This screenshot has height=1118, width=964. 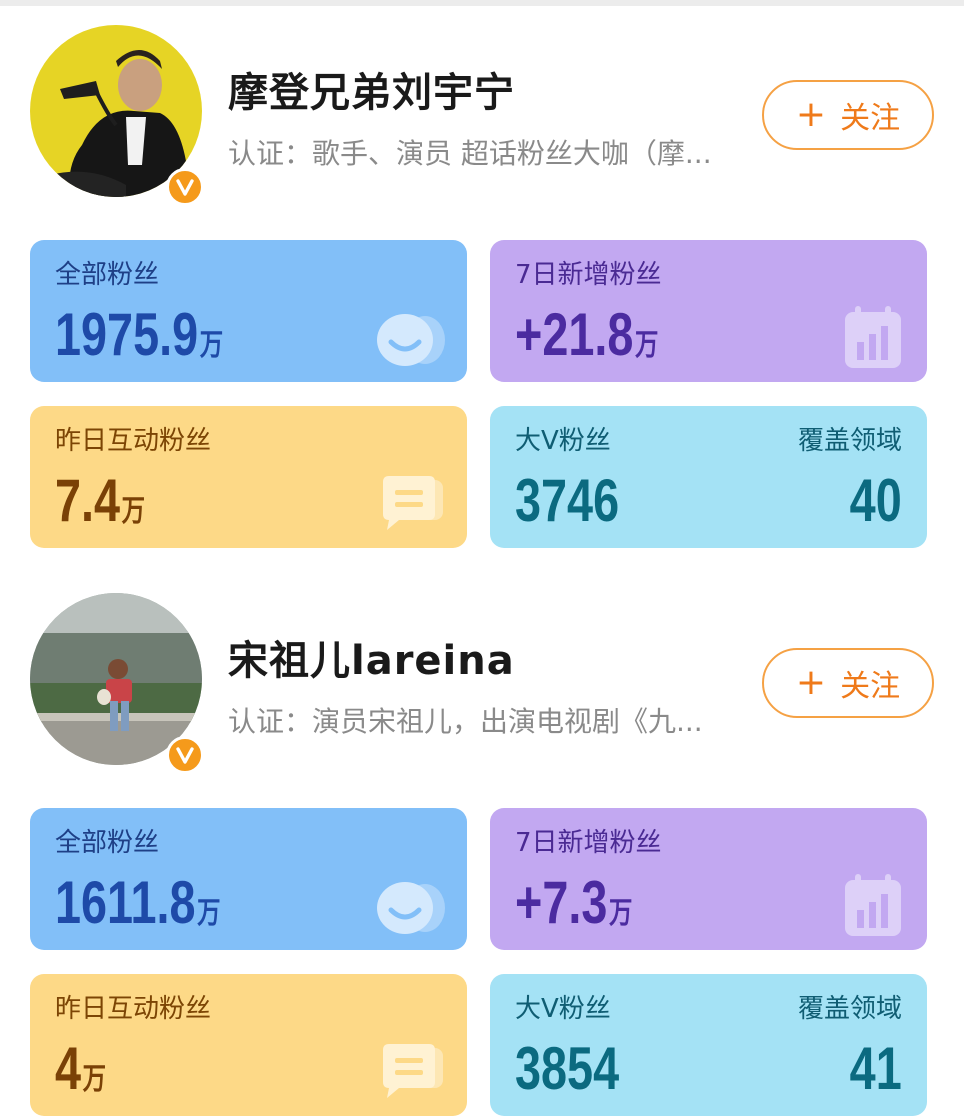 What do you see at coordinates (708, 879) in the screenshot?
I see `new-fans-card: 7日新增粉丝 +7.3万` at bounding box center [708, 879].